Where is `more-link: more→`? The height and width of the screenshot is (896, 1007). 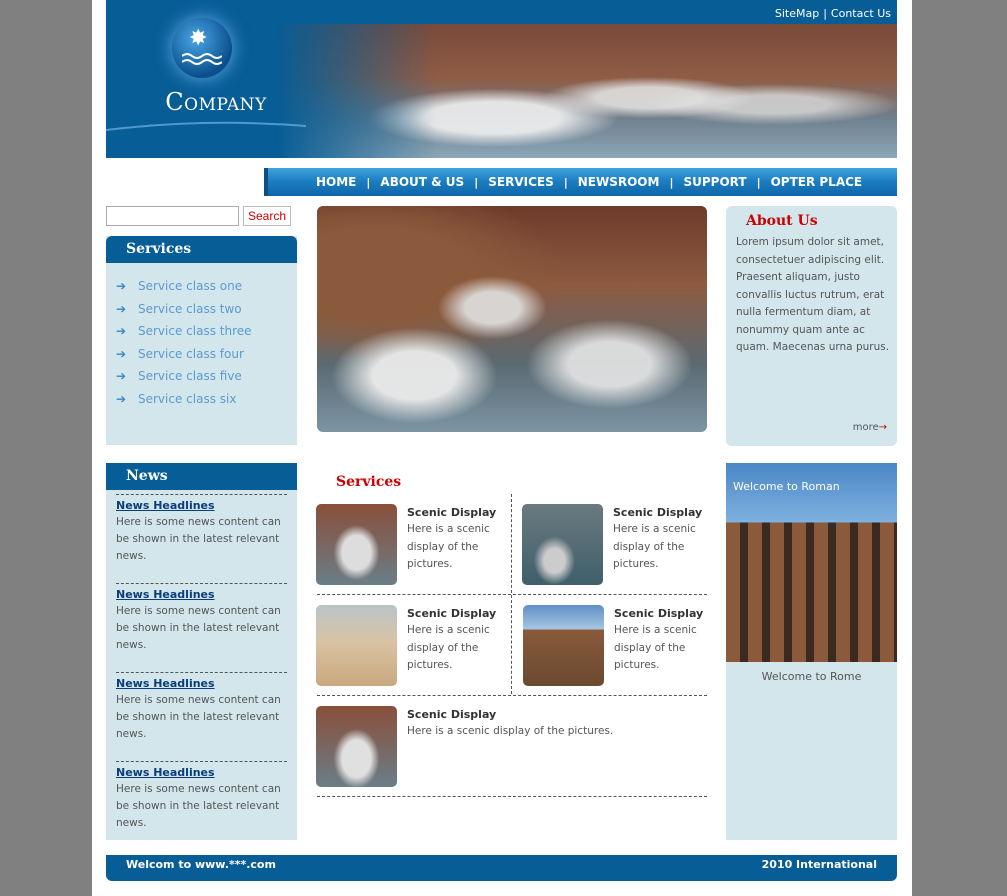 more-link: more→ is located at coordinates (870, 427).